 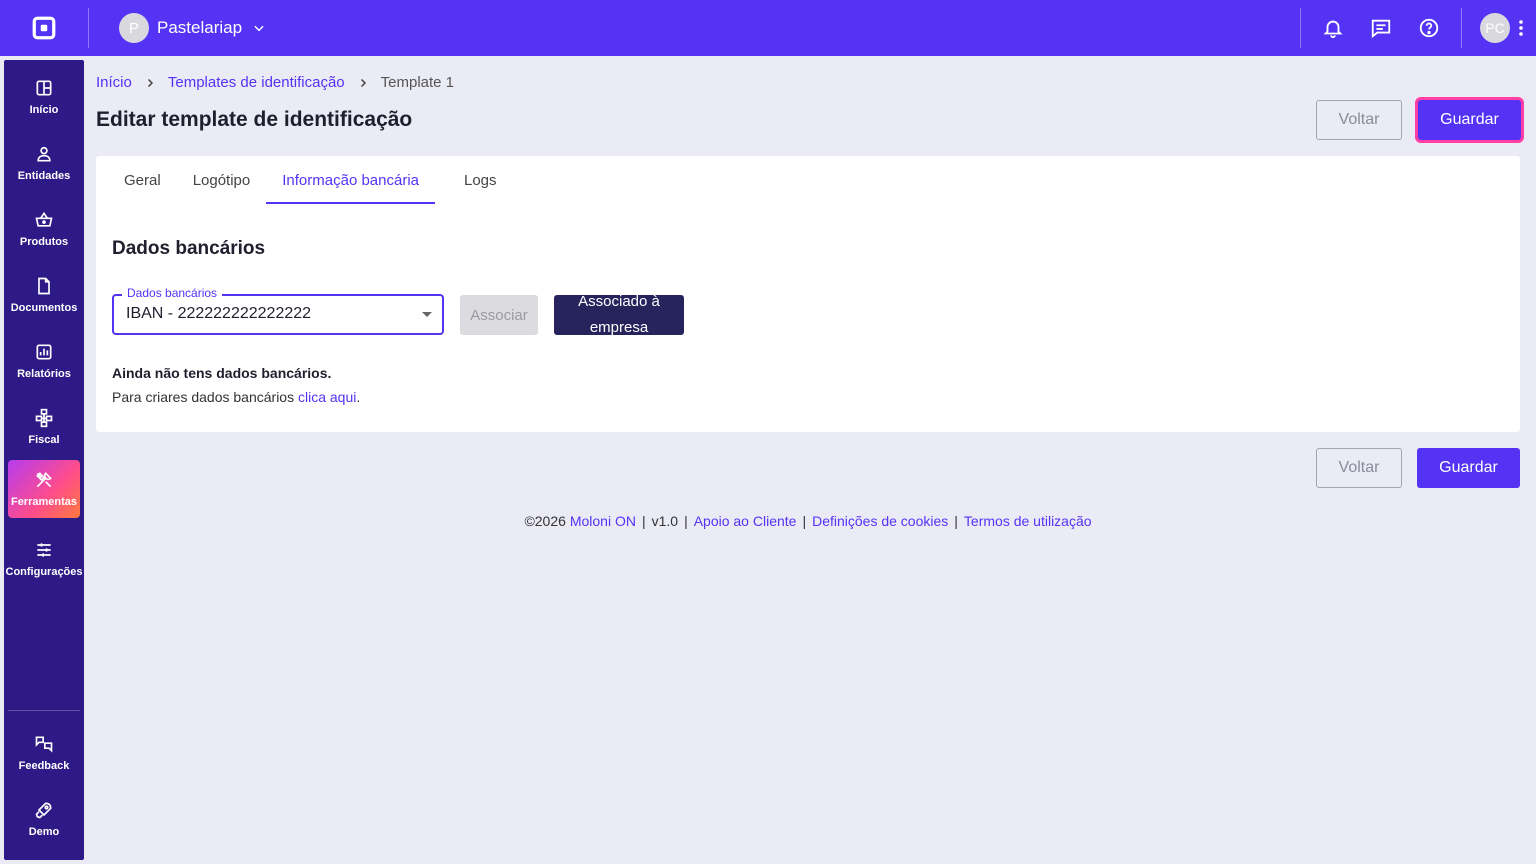 What do you see at coordinates (254, 119) in the screenshot?
I see `page-title: Editar template de identificação` at bounding box center [254, 119].